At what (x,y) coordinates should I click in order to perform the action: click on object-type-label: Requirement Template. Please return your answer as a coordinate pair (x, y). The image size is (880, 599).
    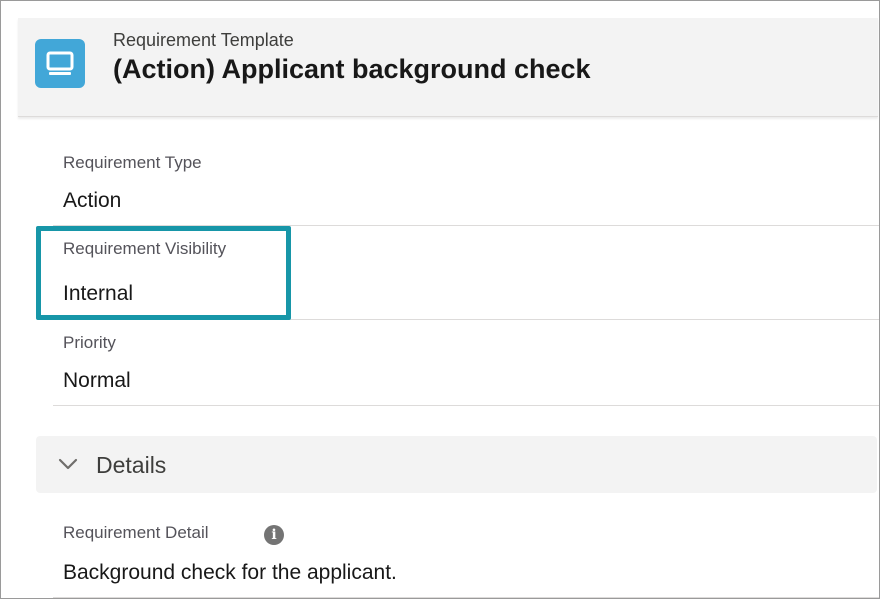
    Looking at the image, I should click on (203, 40).